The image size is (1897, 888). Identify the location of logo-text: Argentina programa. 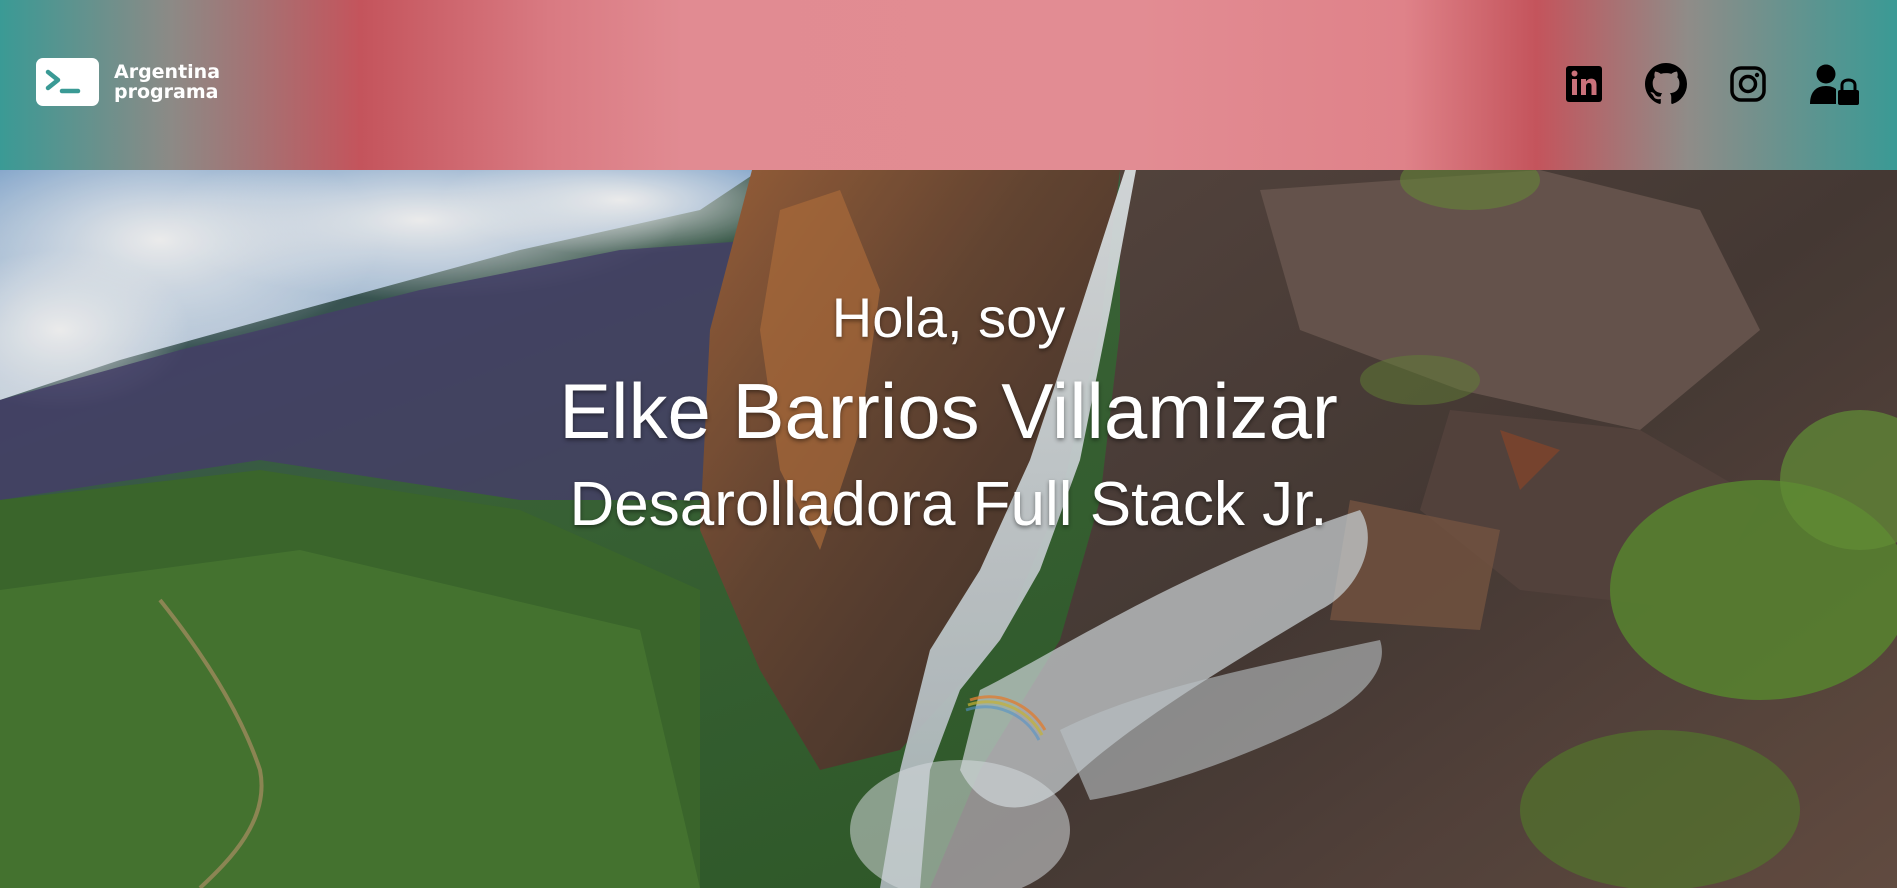
(167, 82).